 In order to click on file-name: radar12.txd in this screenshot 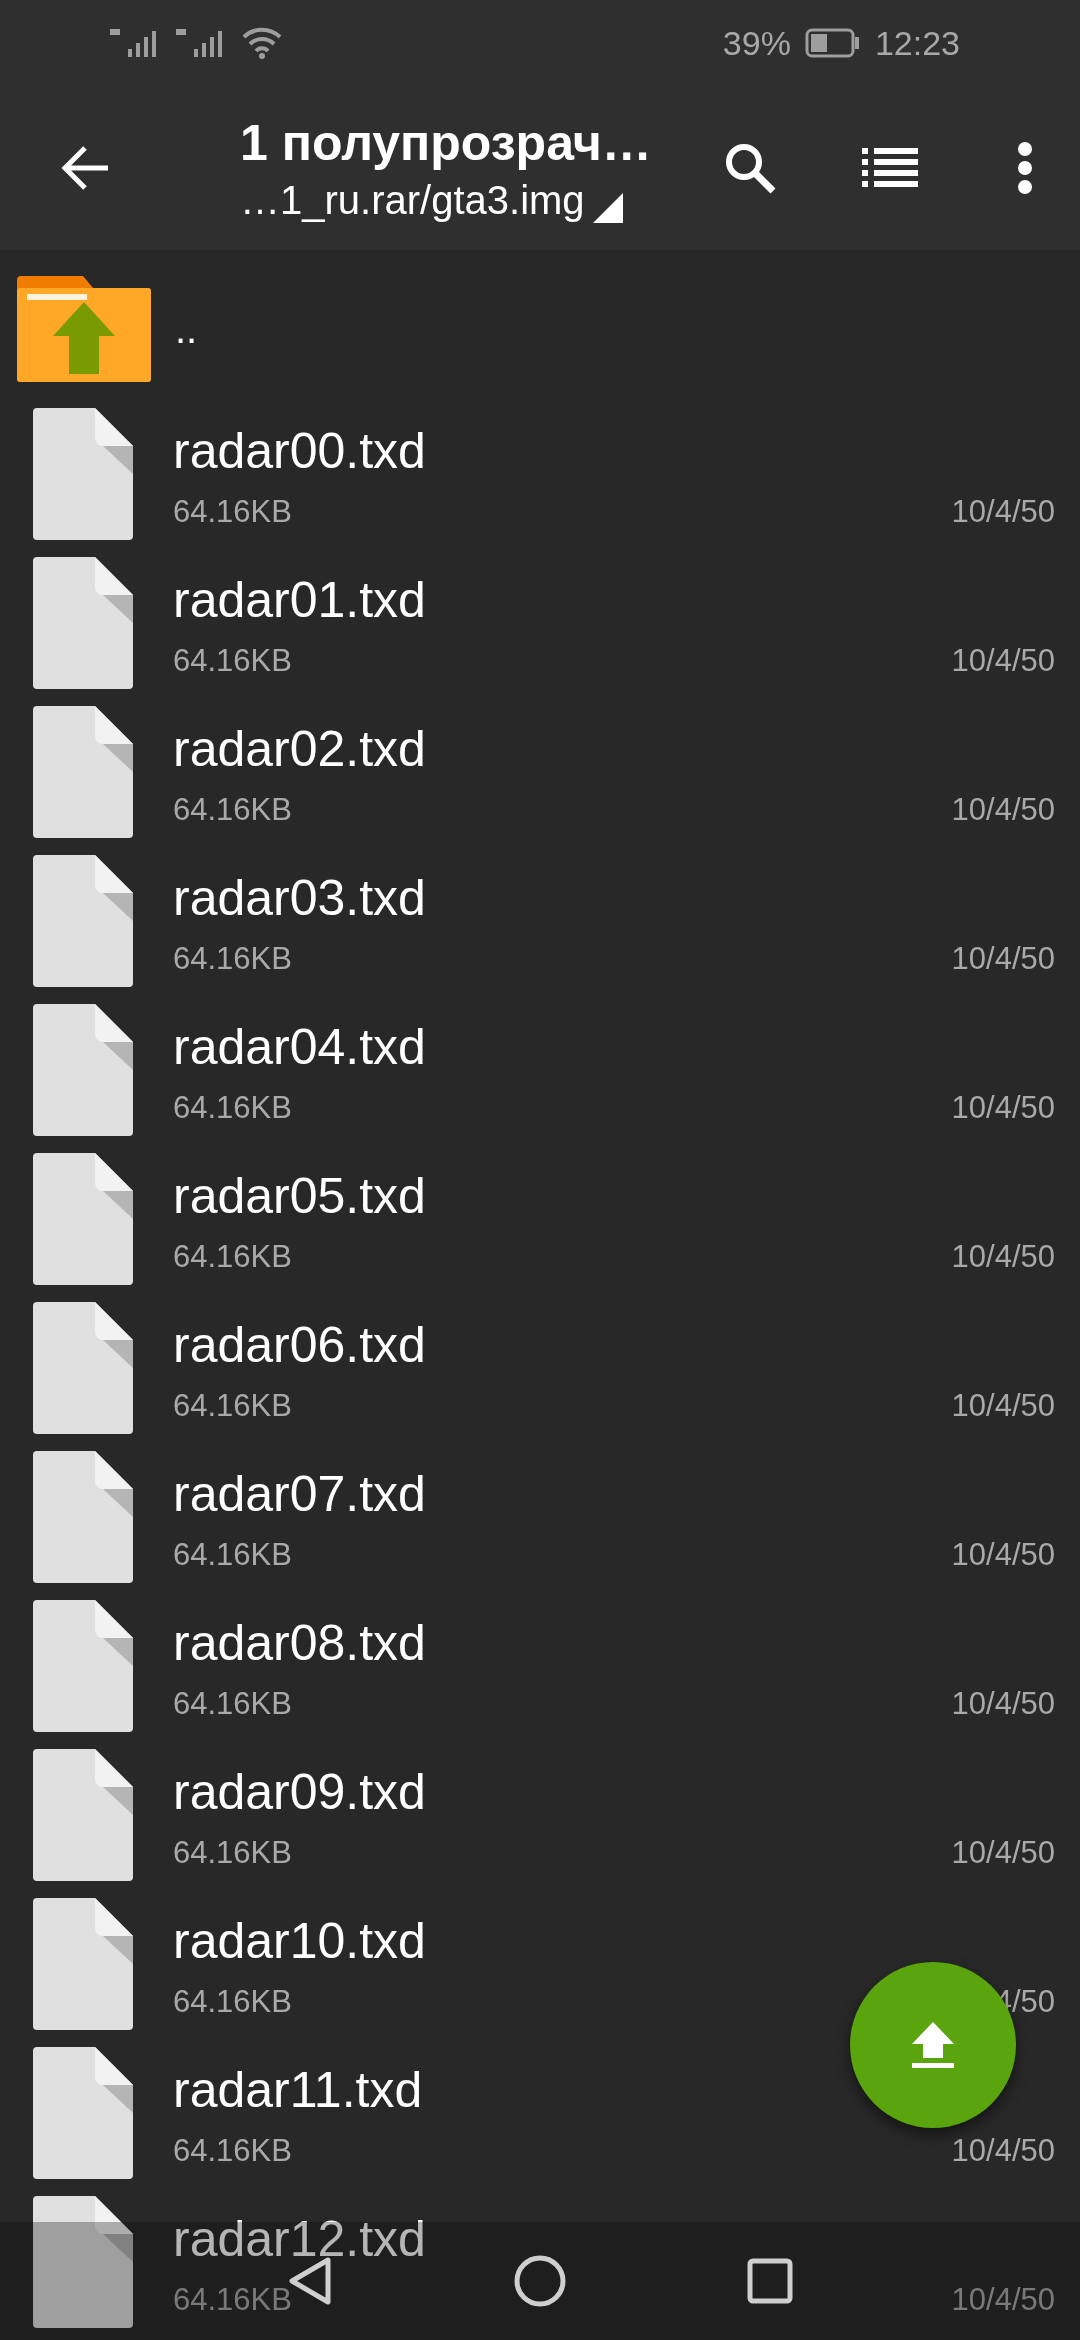, I will do `click(299, 2239)`.